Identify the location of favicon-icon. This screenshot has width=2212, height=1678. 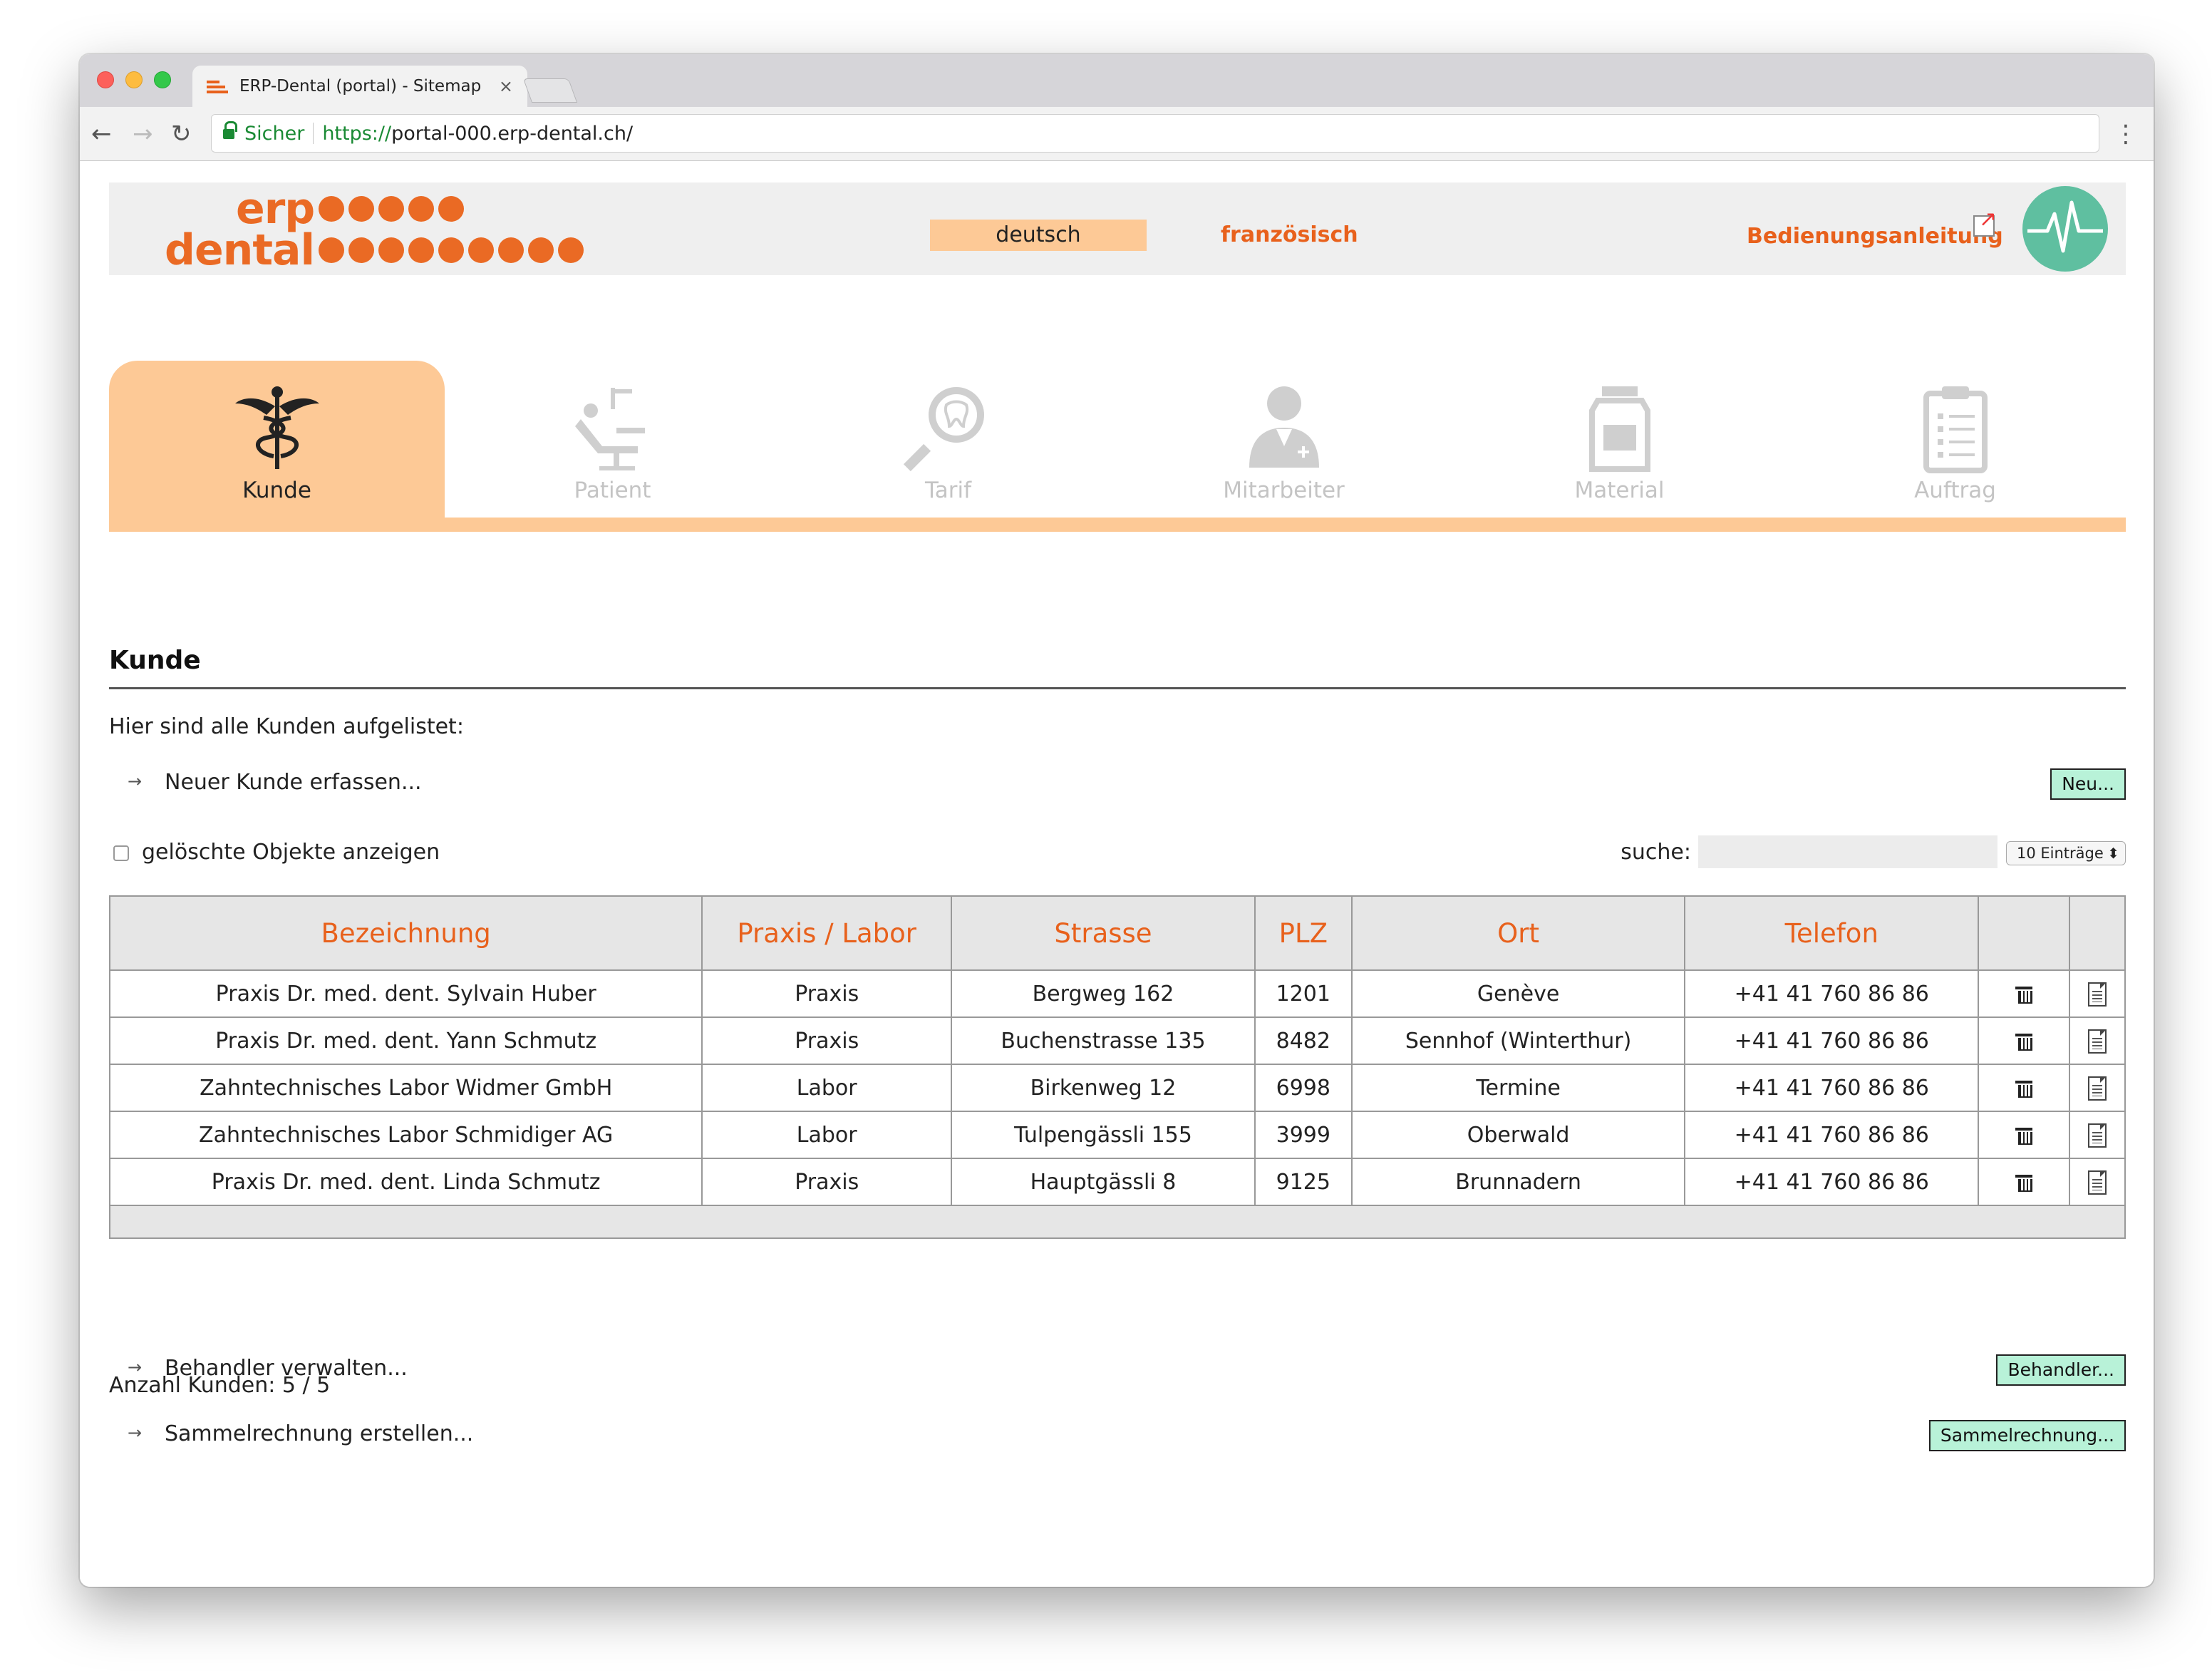
(217, 86).